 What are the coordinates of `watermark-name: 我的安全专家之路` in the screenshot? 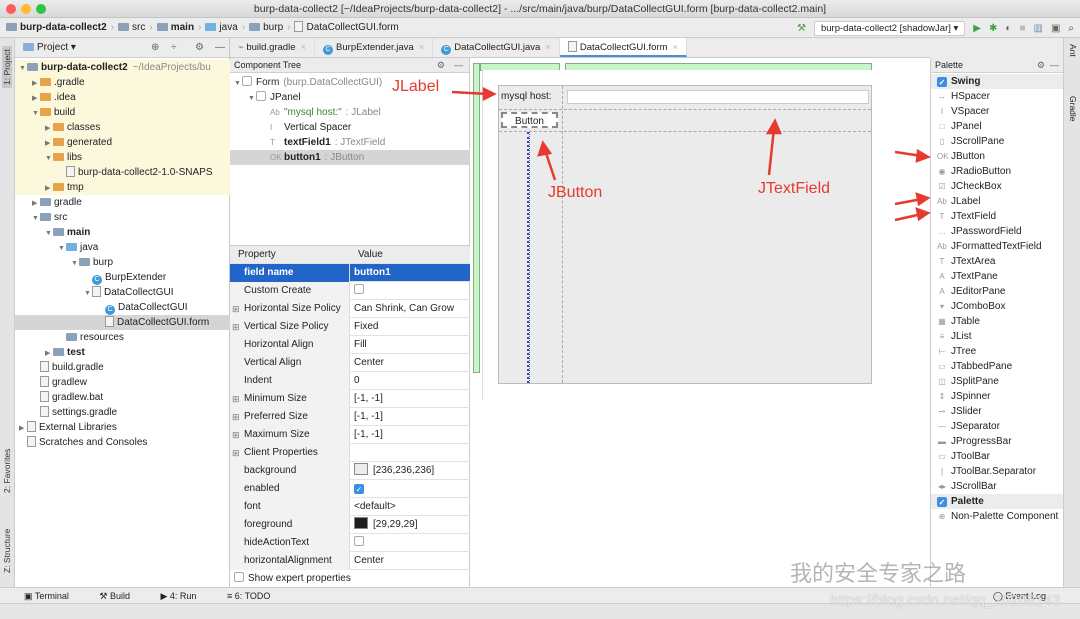 It's located at (878, 573).